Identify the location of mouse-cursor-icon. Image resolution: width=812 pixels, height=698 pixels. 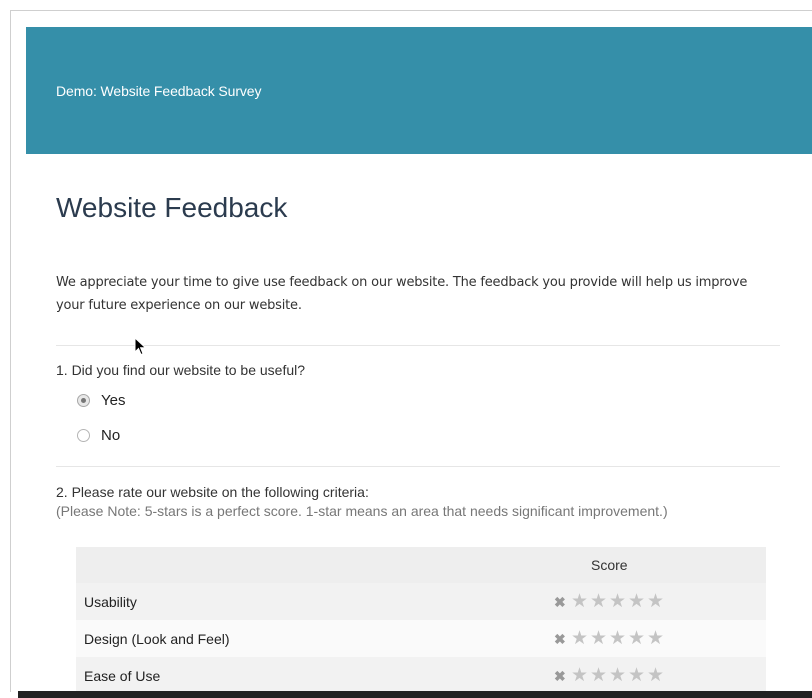
(140, 346).